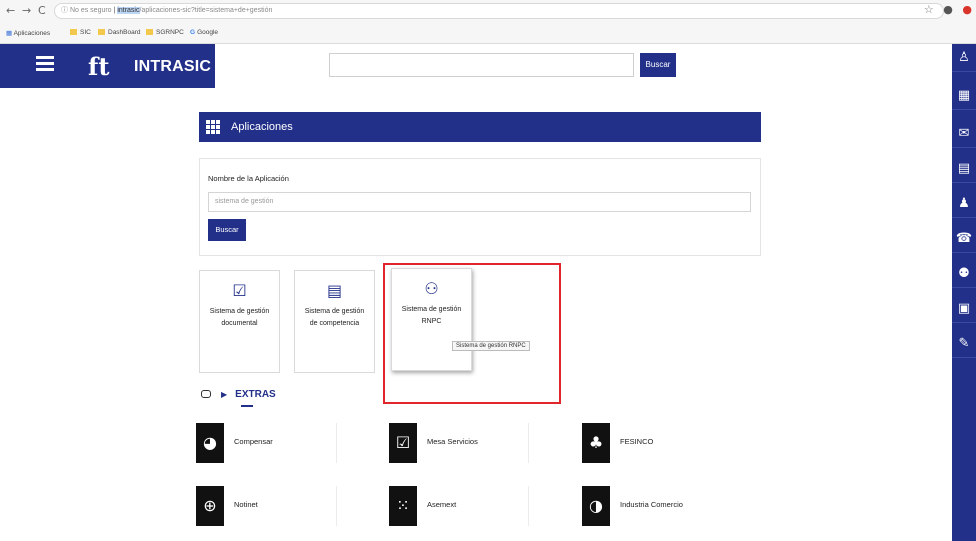 This screenshot has height=541, width=976. What do you see at coordinates (403, 443) in the screenshot?
I see `mesa-servicios-icon: ☑` at bounding box center [403, 443].